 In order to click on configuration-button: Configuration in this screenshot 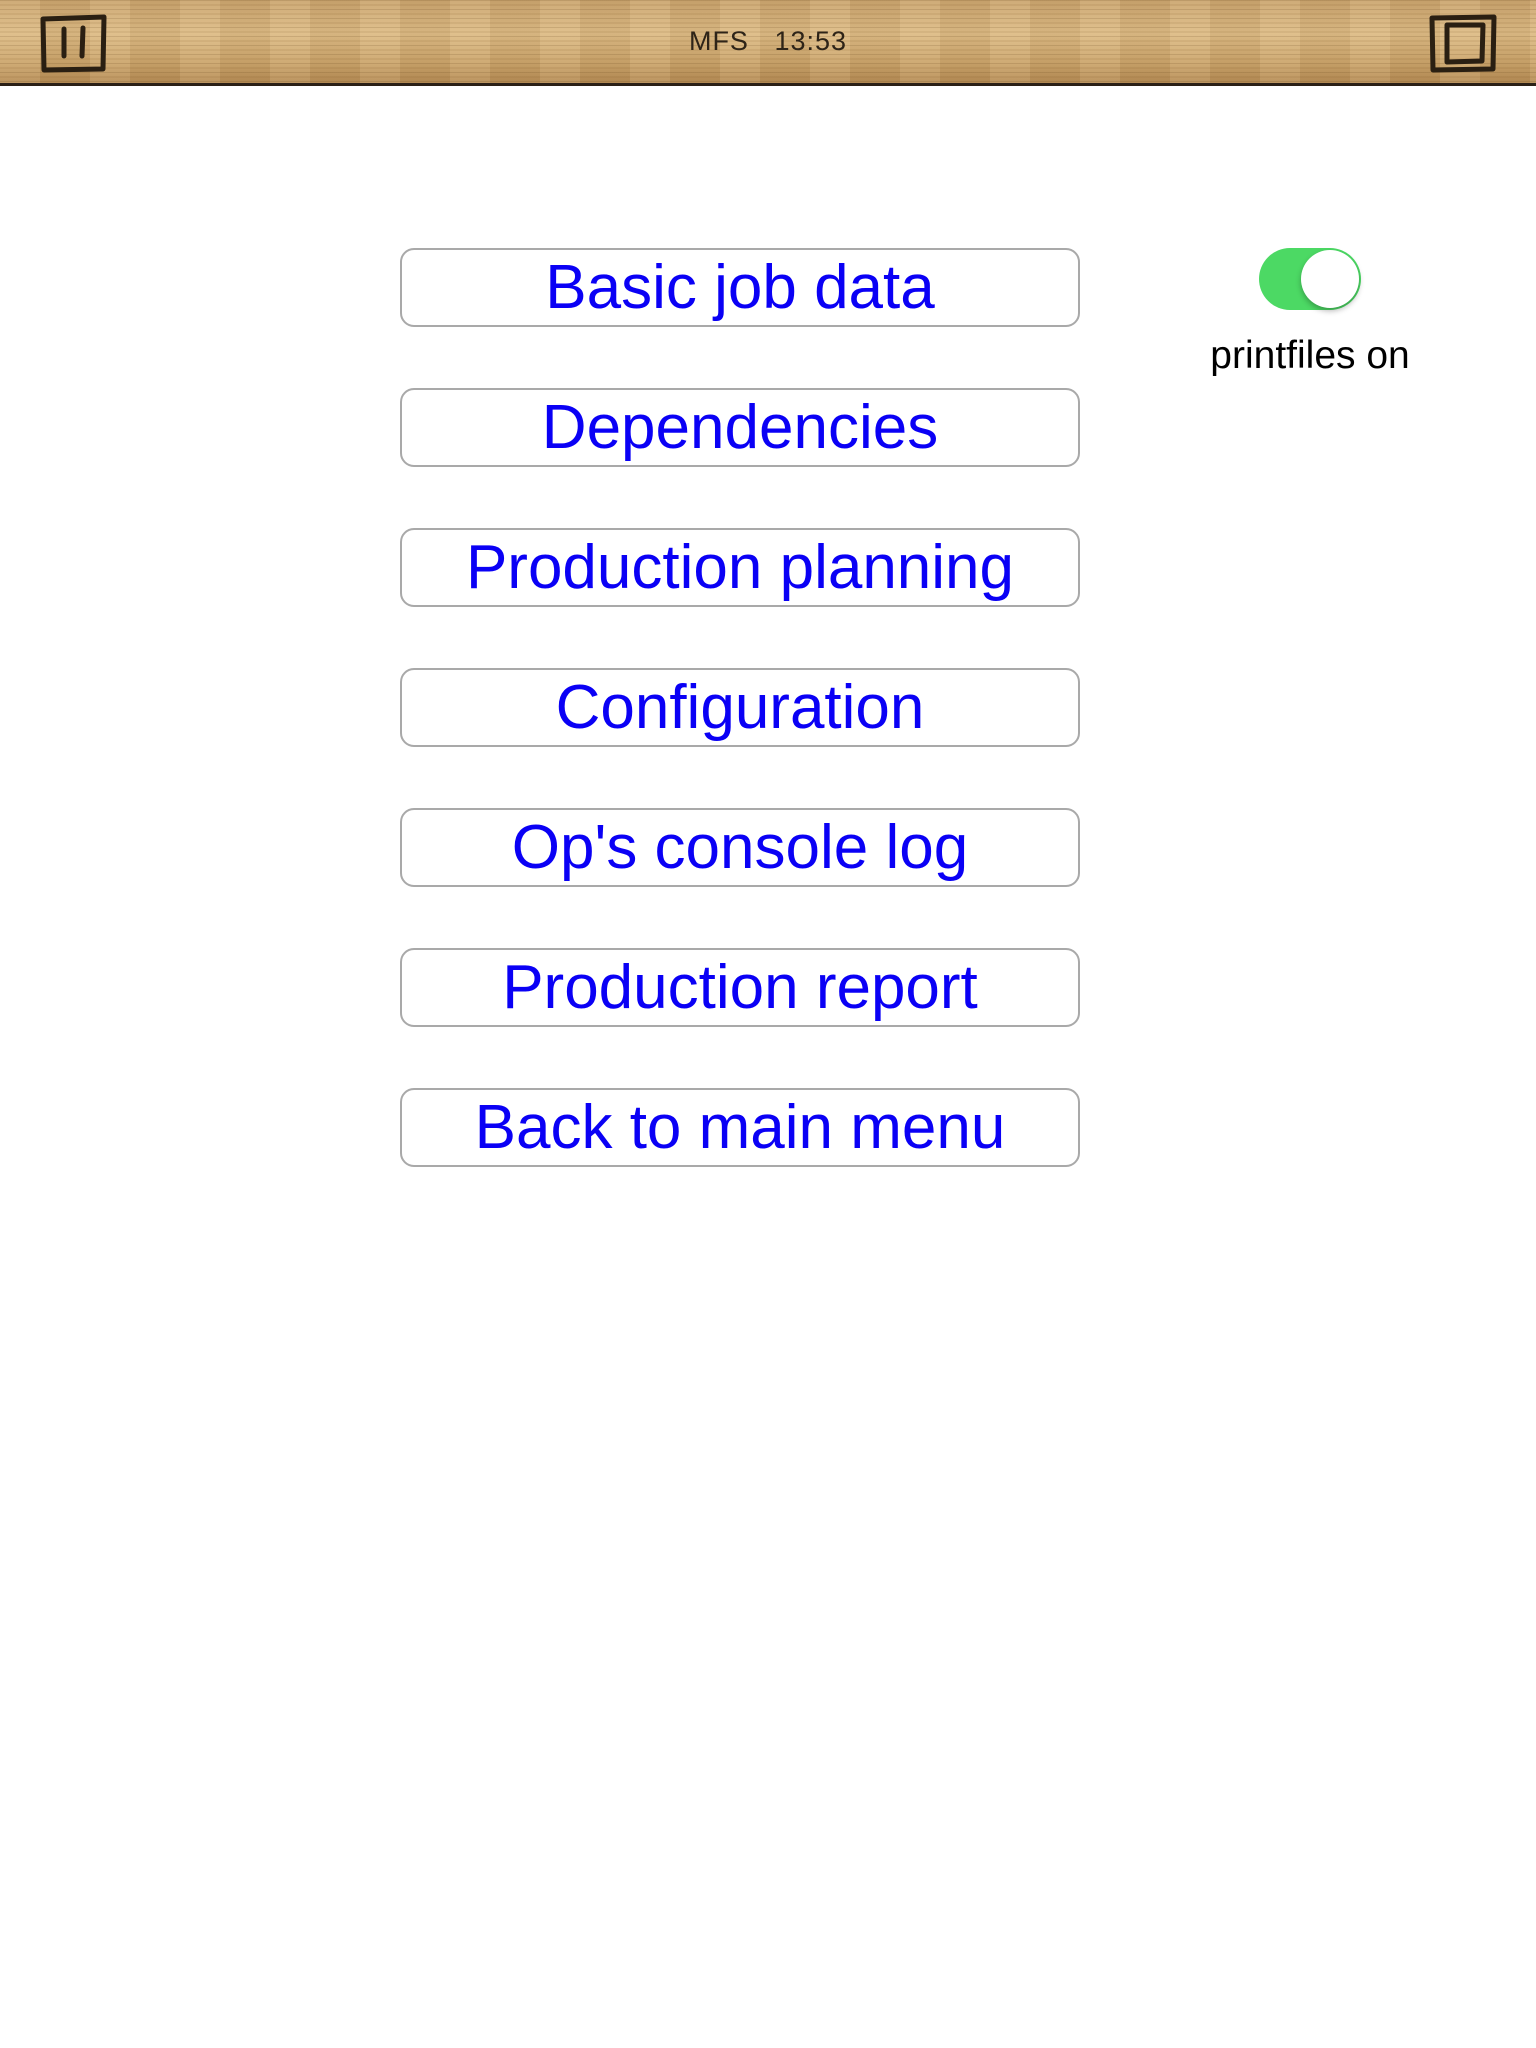, I will do `click(740, 707)`.